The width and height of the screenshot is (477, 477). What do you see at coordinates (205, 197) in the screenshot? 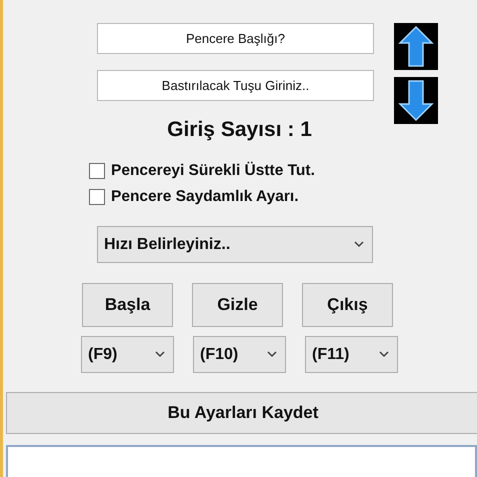
I see `checkbox-label: Pencere Saydamlık Ayarı.` at bounding box center [205, 197].